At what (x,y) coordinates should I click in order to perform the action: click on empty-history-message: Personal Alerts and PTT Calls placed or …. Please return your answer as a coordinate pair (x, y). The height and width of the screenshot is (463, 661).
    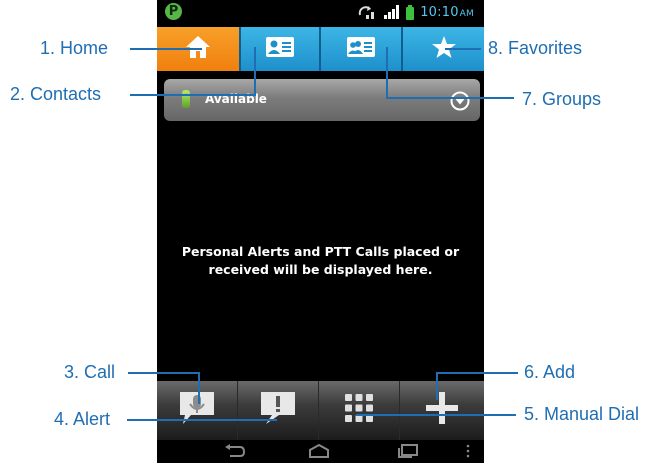
    Looking at the image, I should click on (320, 261).